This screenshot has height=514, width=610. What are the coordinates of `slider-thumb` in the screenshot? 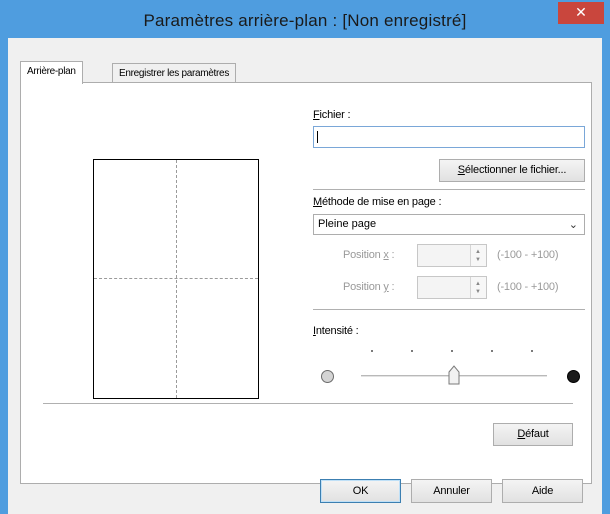 It's located at (454, 375).